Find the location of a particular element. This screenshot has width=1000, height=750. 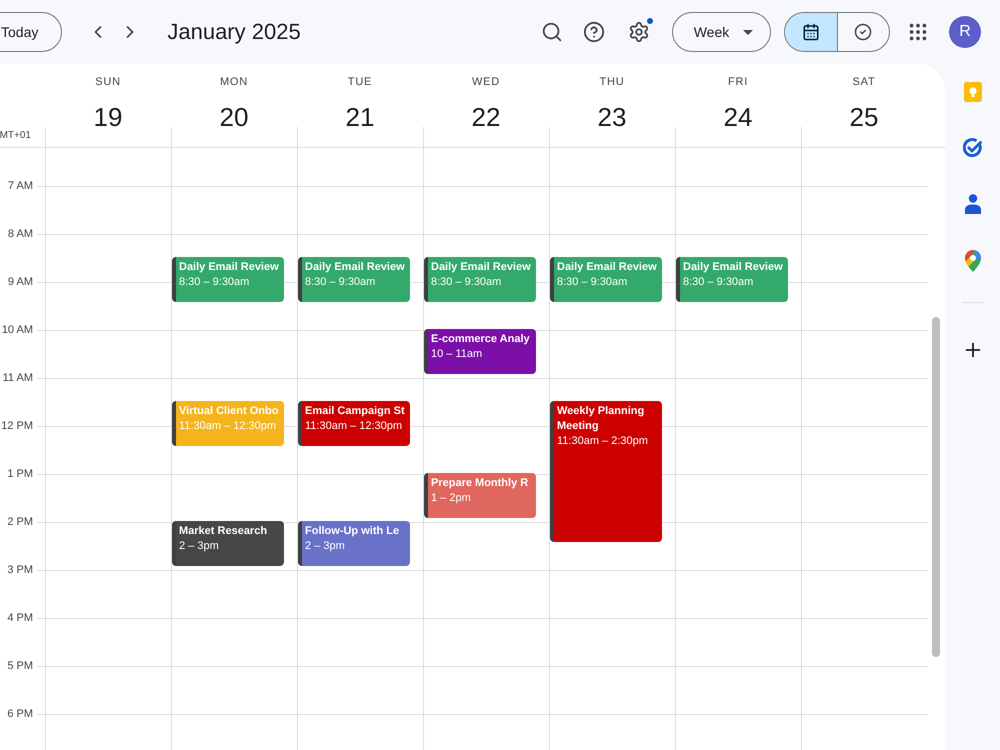

time-label: 10 AM is located at coordinates (17, 330).